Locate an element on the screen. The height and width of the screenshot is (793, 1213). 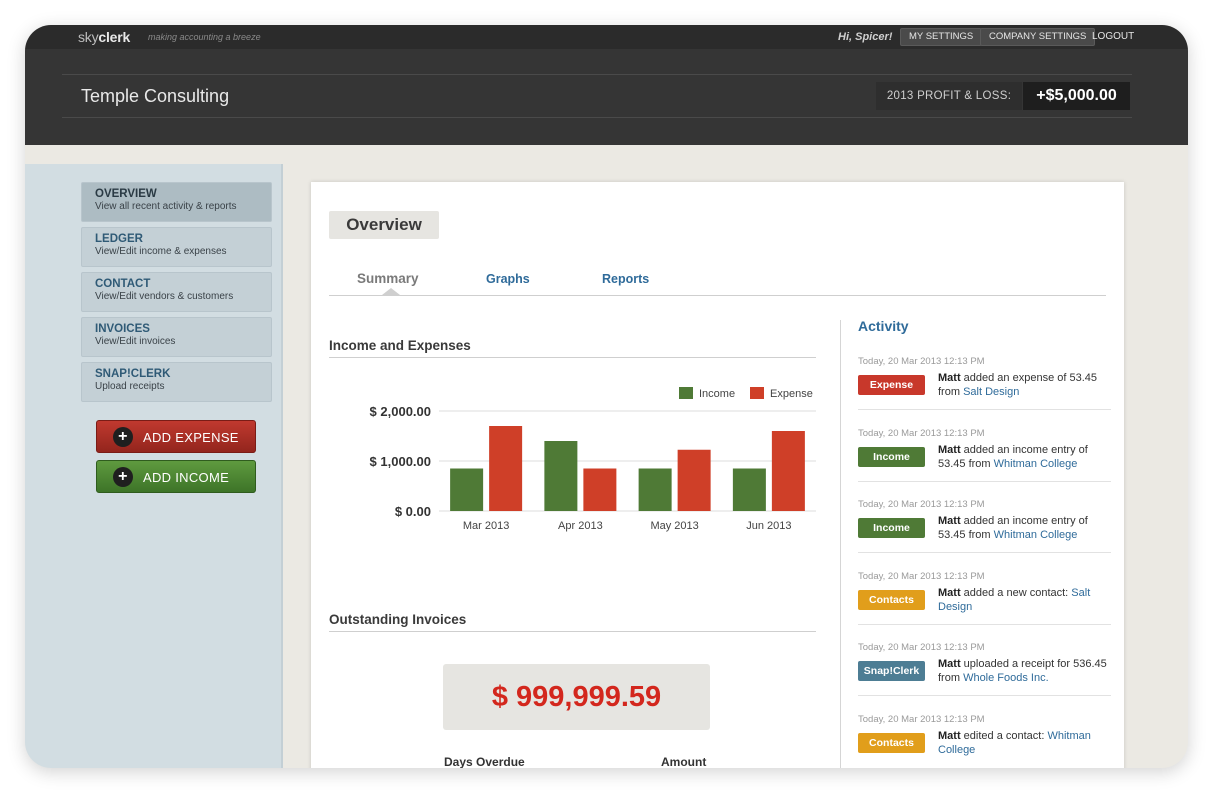
sidebar-item-subtitle: Upload receipts is located at coordinates (130, 386).